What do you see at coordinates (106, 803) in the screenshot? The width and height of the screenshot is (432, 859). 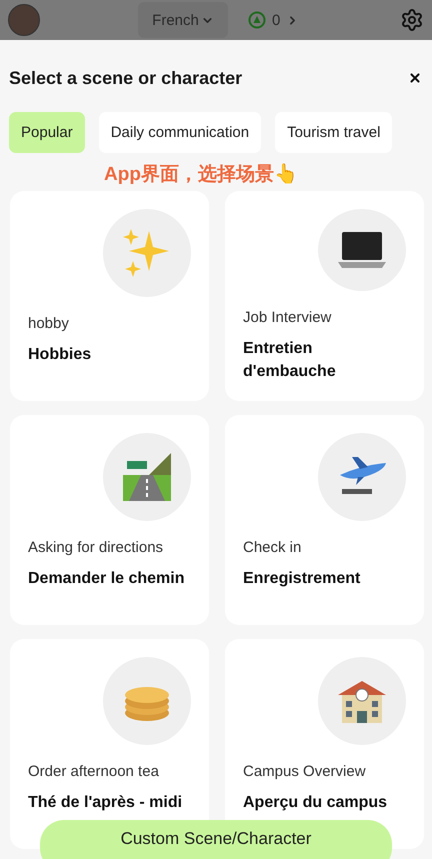 I see `scene-title: Thé de l'après - midi` at bounding box center [106, 803].